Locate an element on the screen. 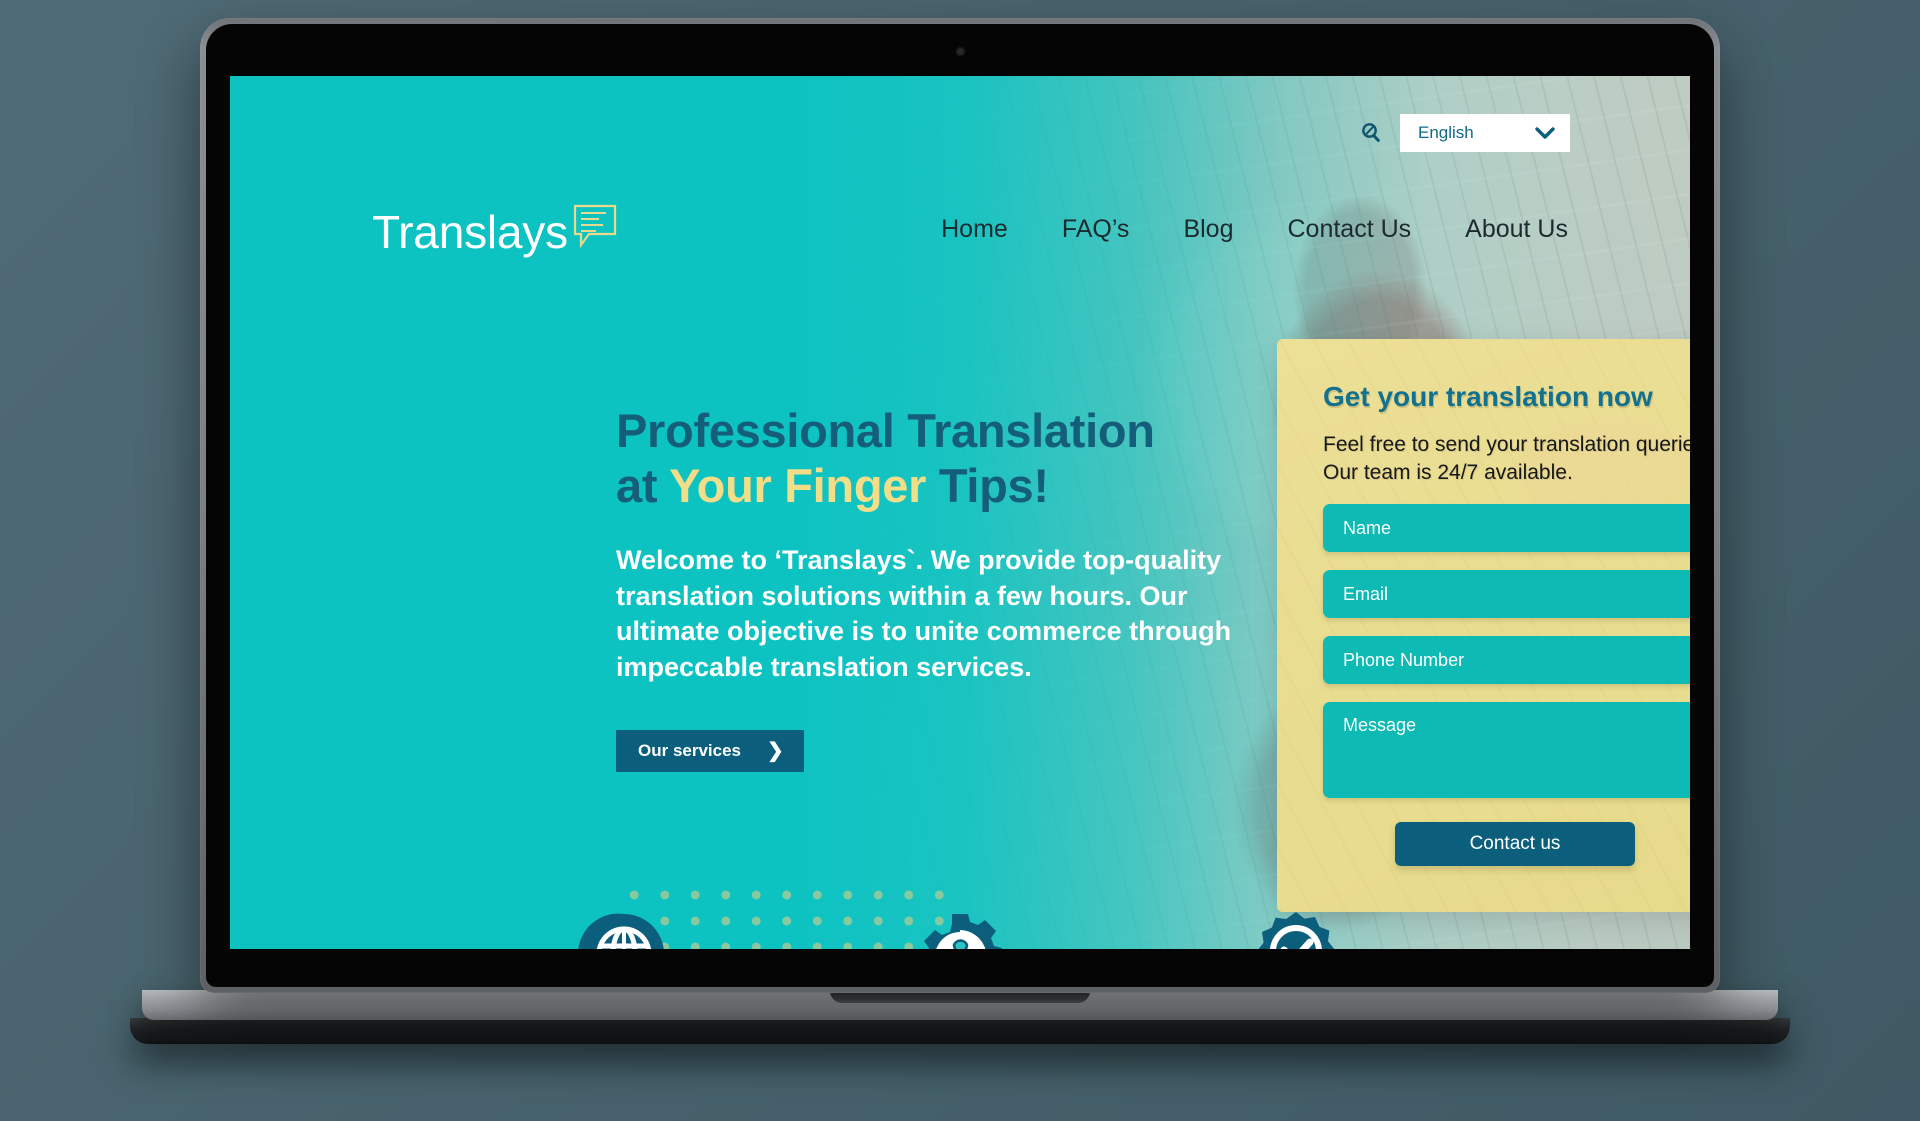  hero-title-accent: Your Finger is located at coordinates (798, 485).